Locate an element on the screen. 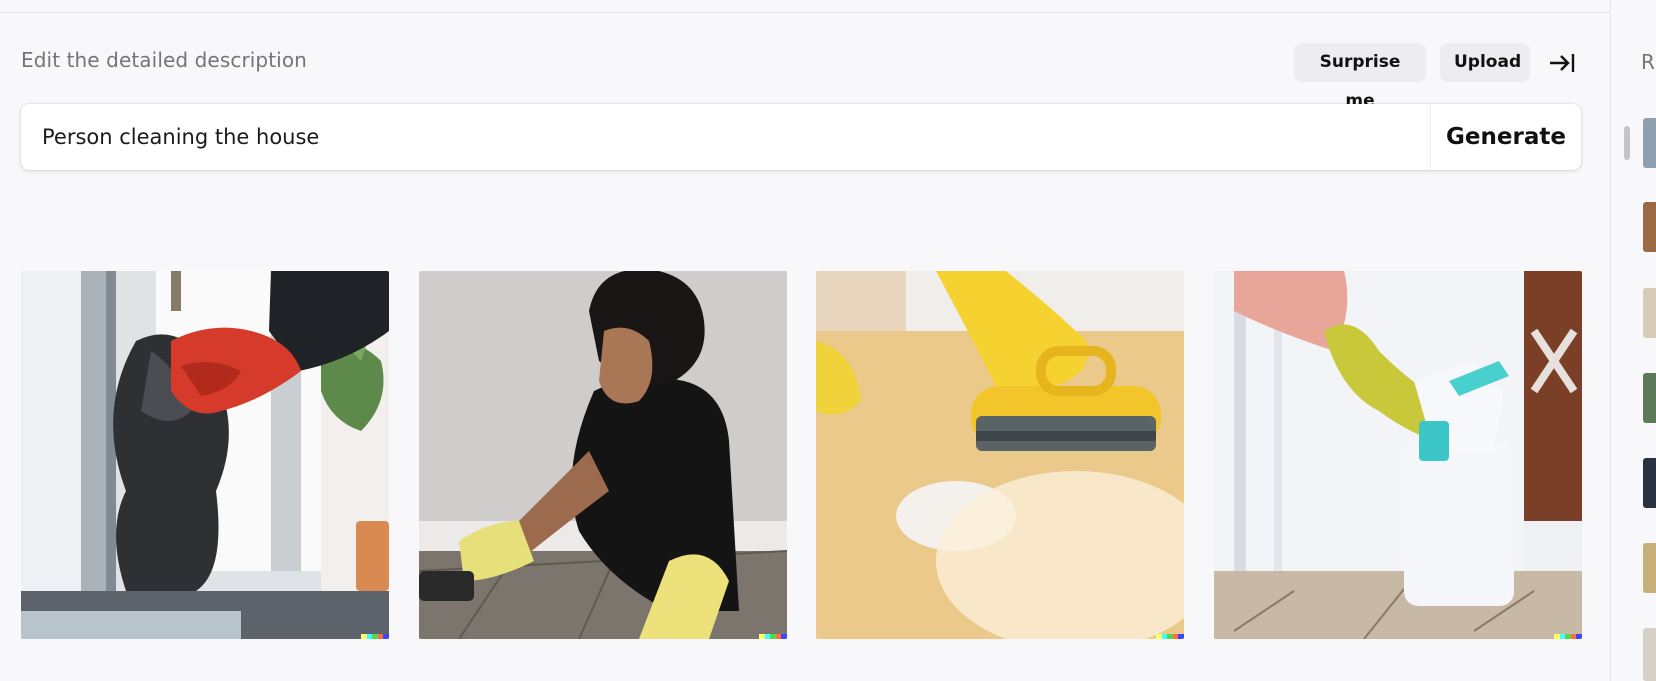 The width and height of the screenshot is (1656, 681). history-sidebar: R is located at coordinates (1633, 340).